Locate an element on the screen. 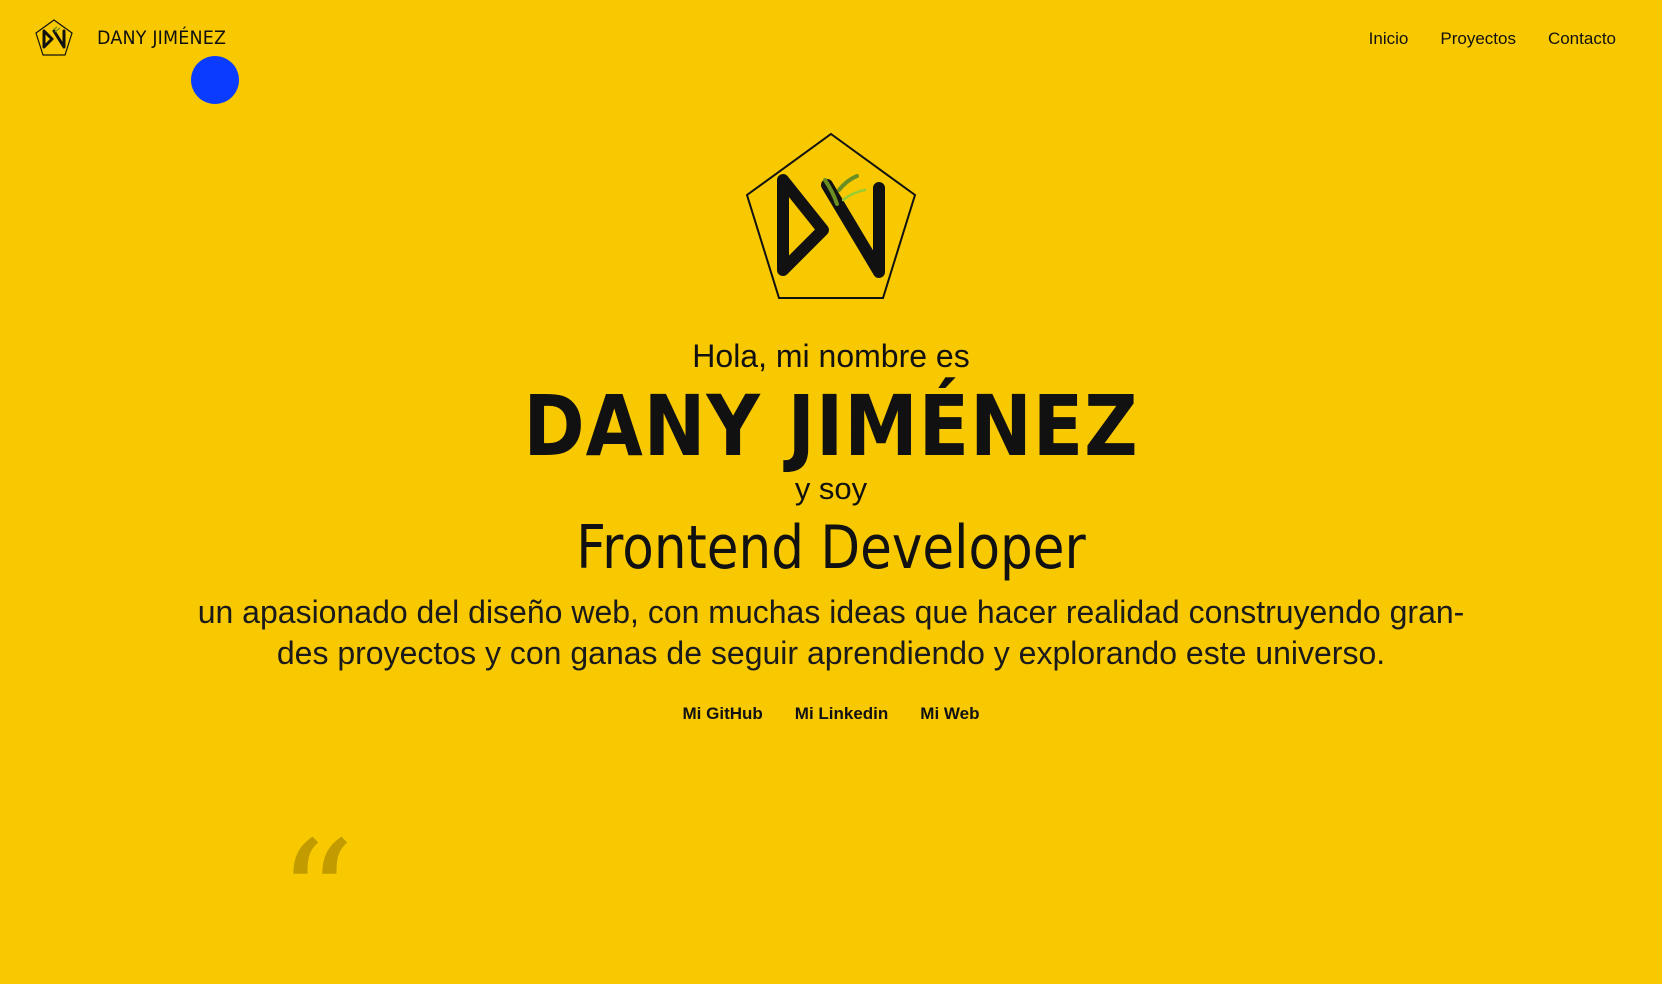 This screenshot has height=984, width=1662. cursor-follower-dot is located at coordinates (215, 80).